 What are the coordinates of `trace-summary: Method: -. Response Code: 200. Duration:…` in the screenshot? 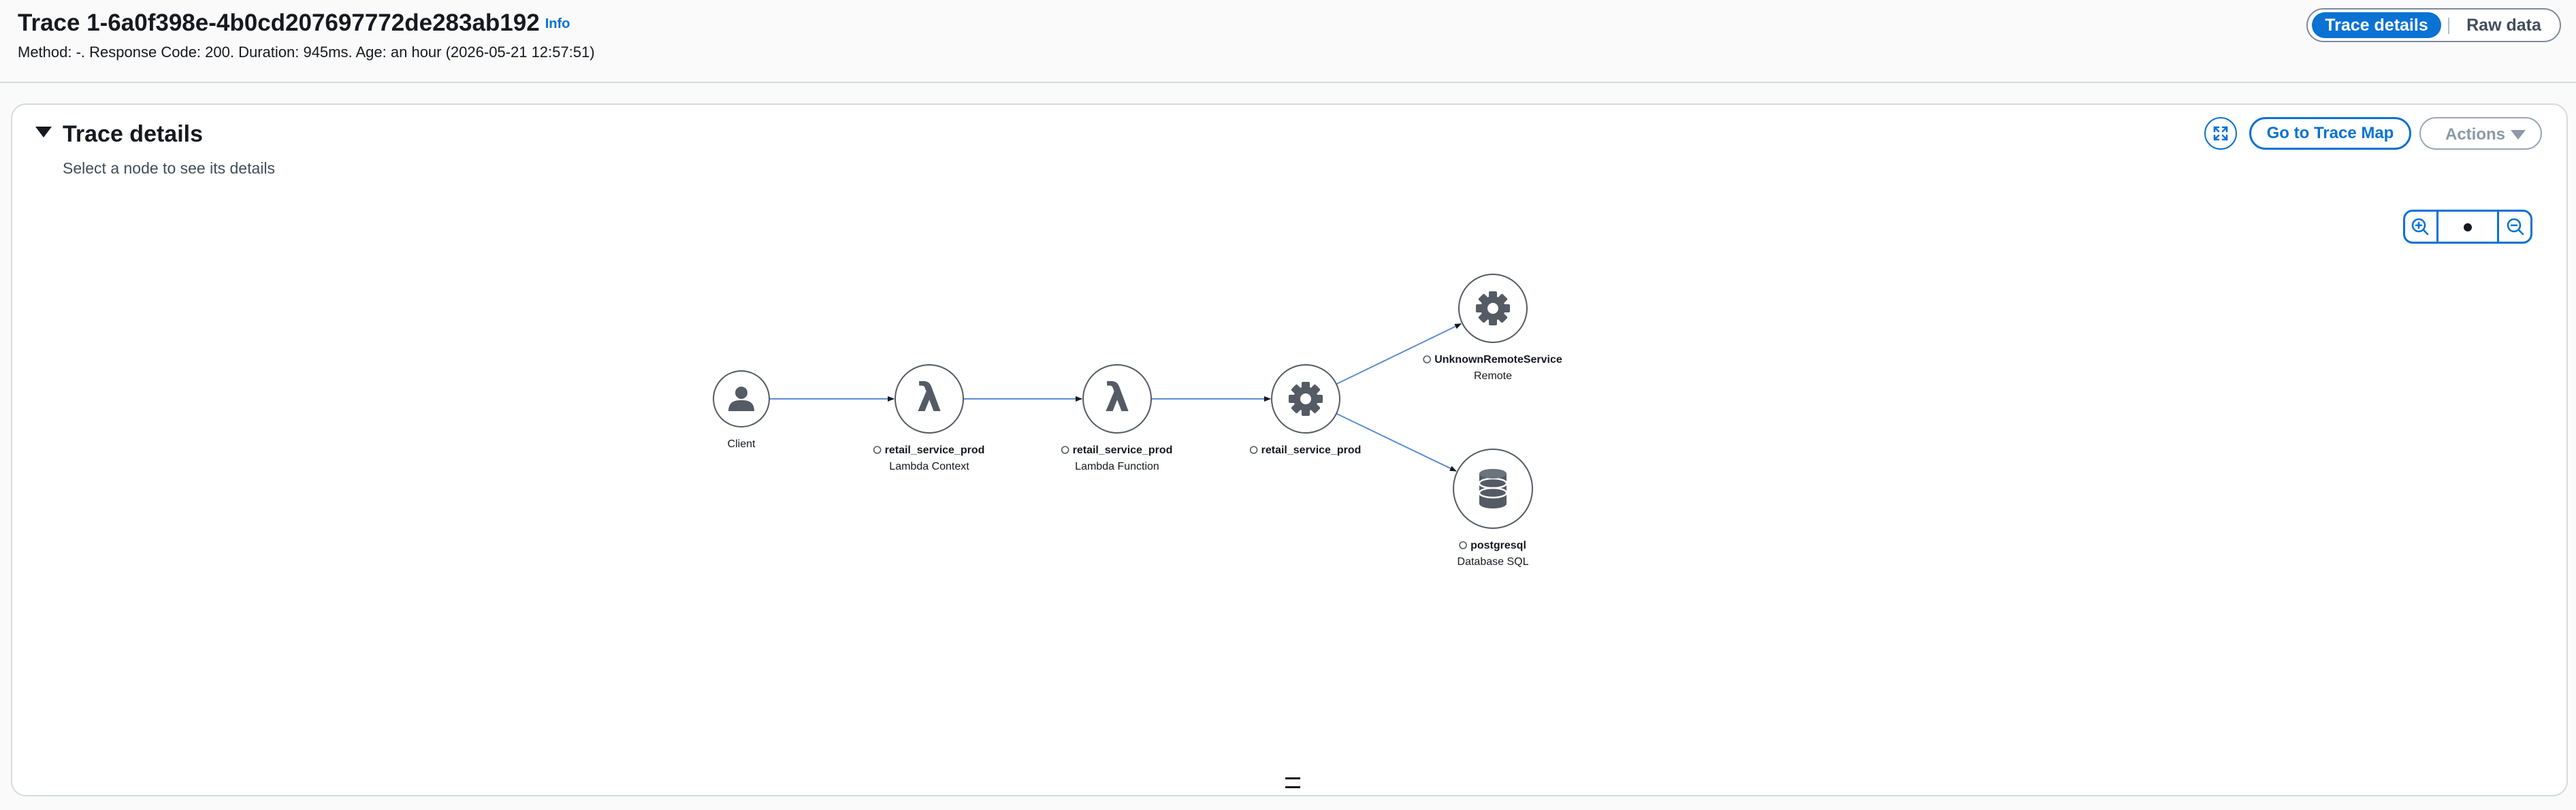 It's located at (306, 53).